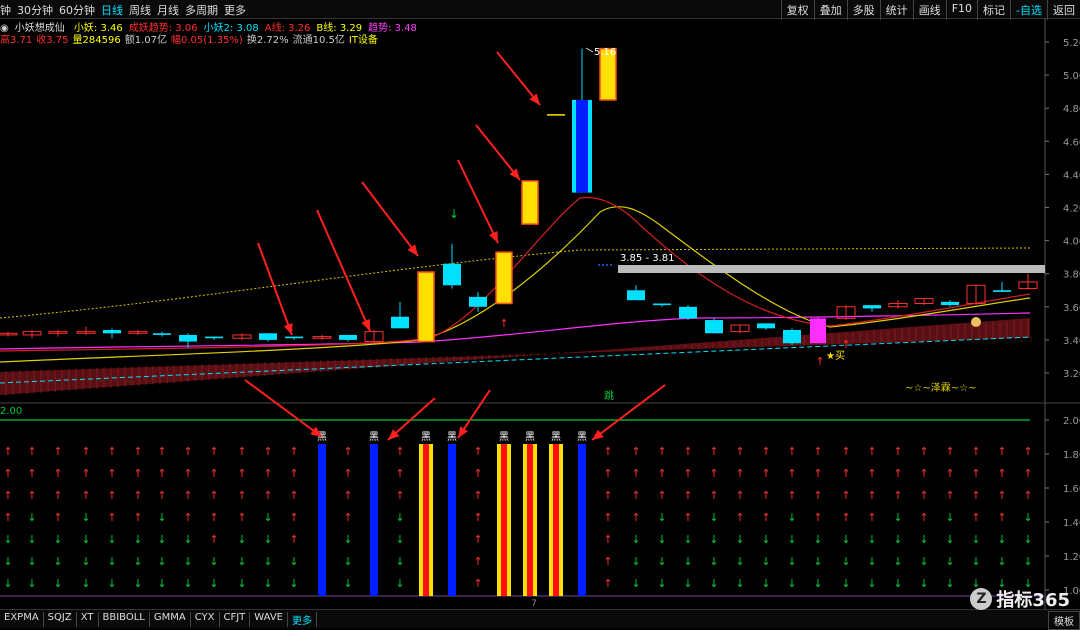 Image resolution: width=1080 pixels, height=630 pixels. What do you see at coordinates (269, 619) in the screenshot?
I see `indicator-tab-7: WAVE` at bounding box center [269, 619].